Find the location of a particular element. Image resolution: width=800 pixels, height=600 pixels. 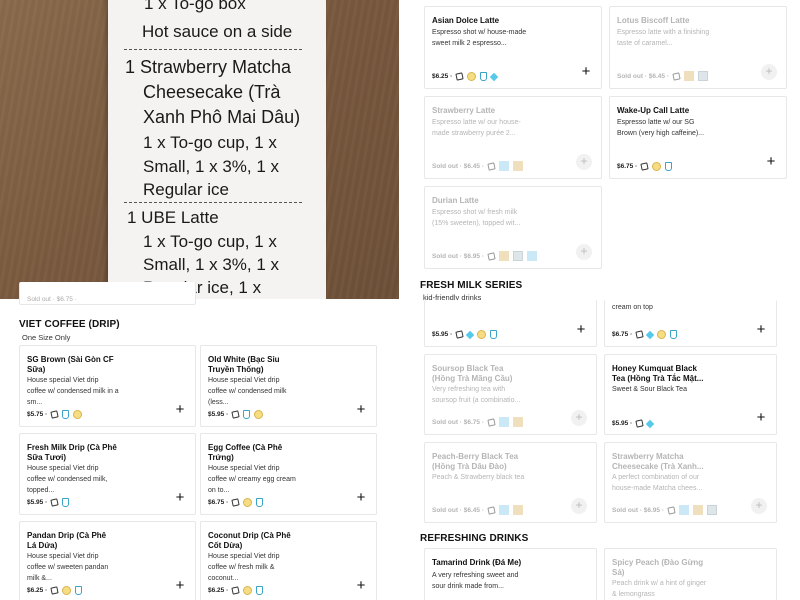

receipt-divider is located at coordinates (213, 49).